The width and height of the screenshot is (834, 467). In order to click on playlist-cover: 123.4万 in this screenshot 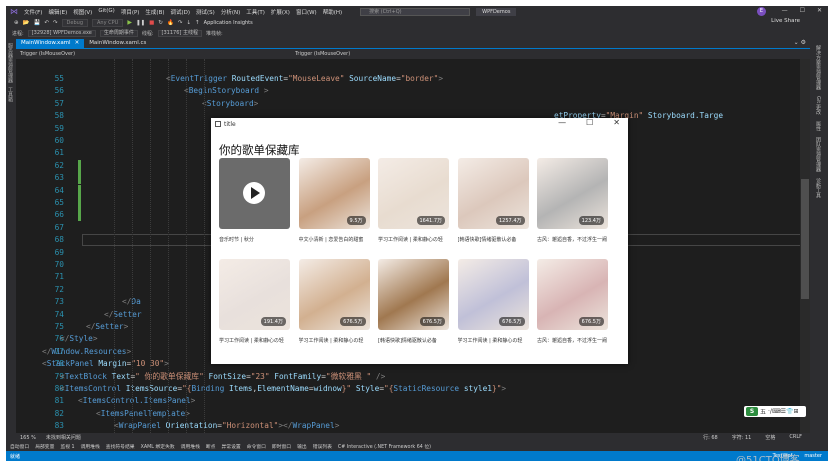, I will do `click(572, 193)`.